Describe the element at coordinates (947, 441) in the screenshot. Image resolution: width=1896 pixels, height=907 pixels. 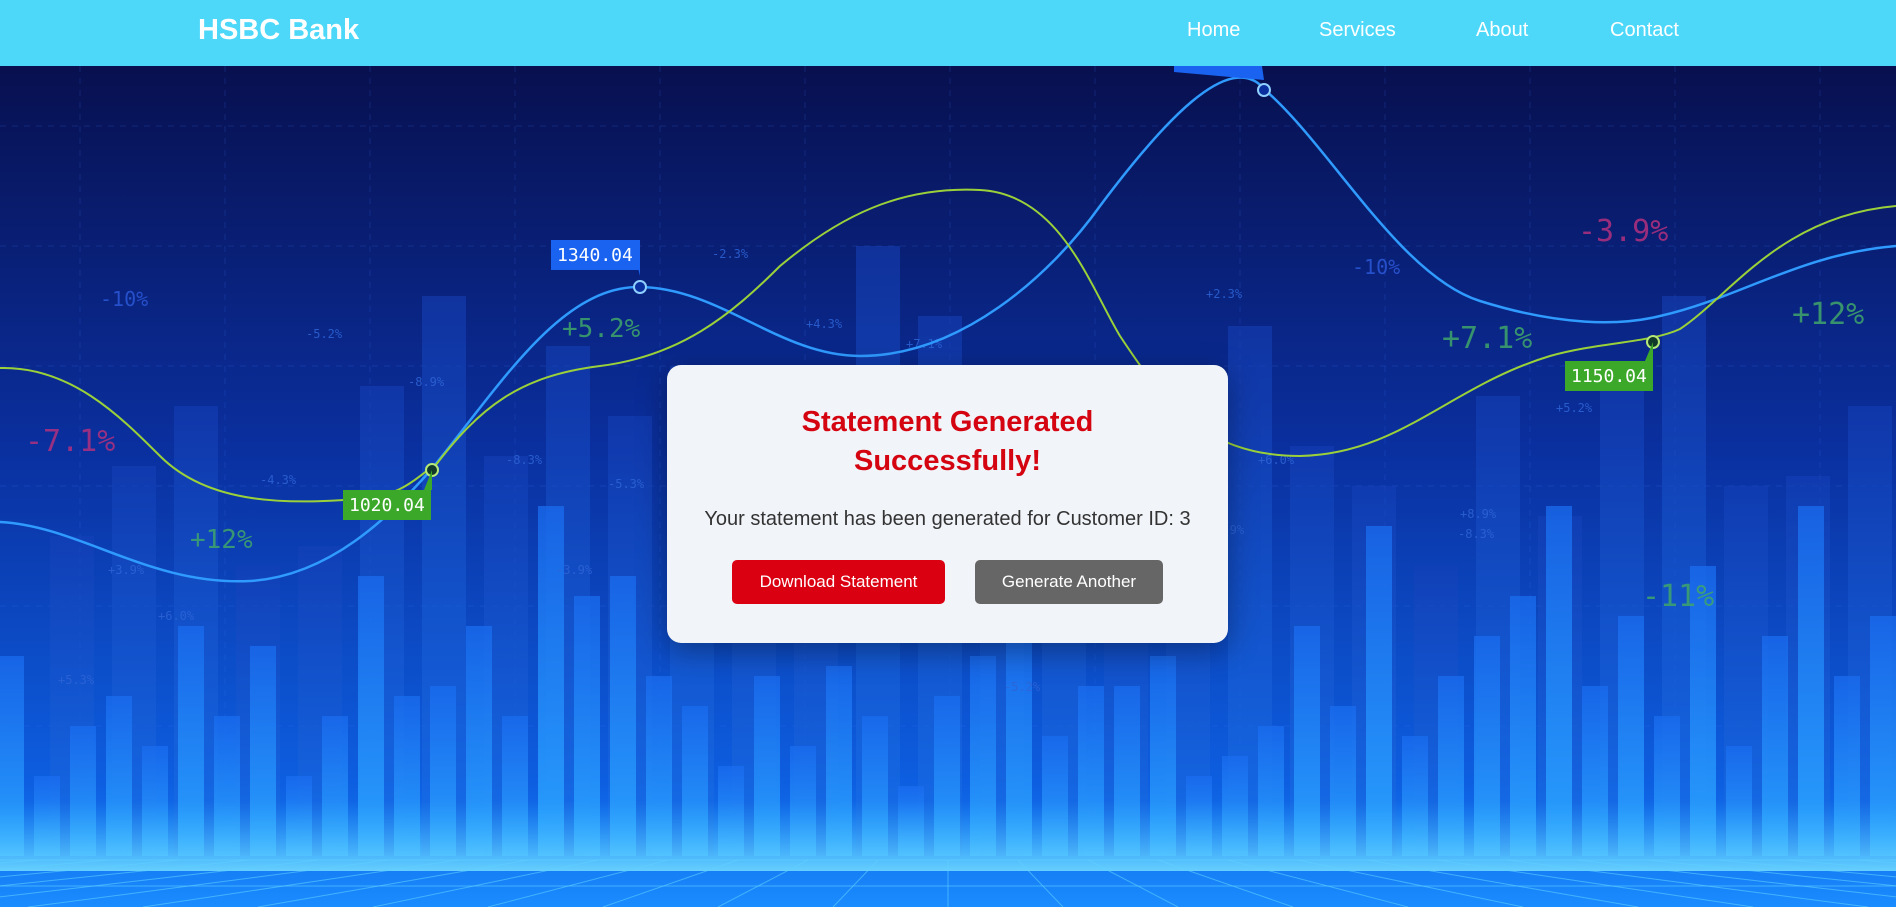
I see `modal-title: Statement Generated Successfully!` at that location.